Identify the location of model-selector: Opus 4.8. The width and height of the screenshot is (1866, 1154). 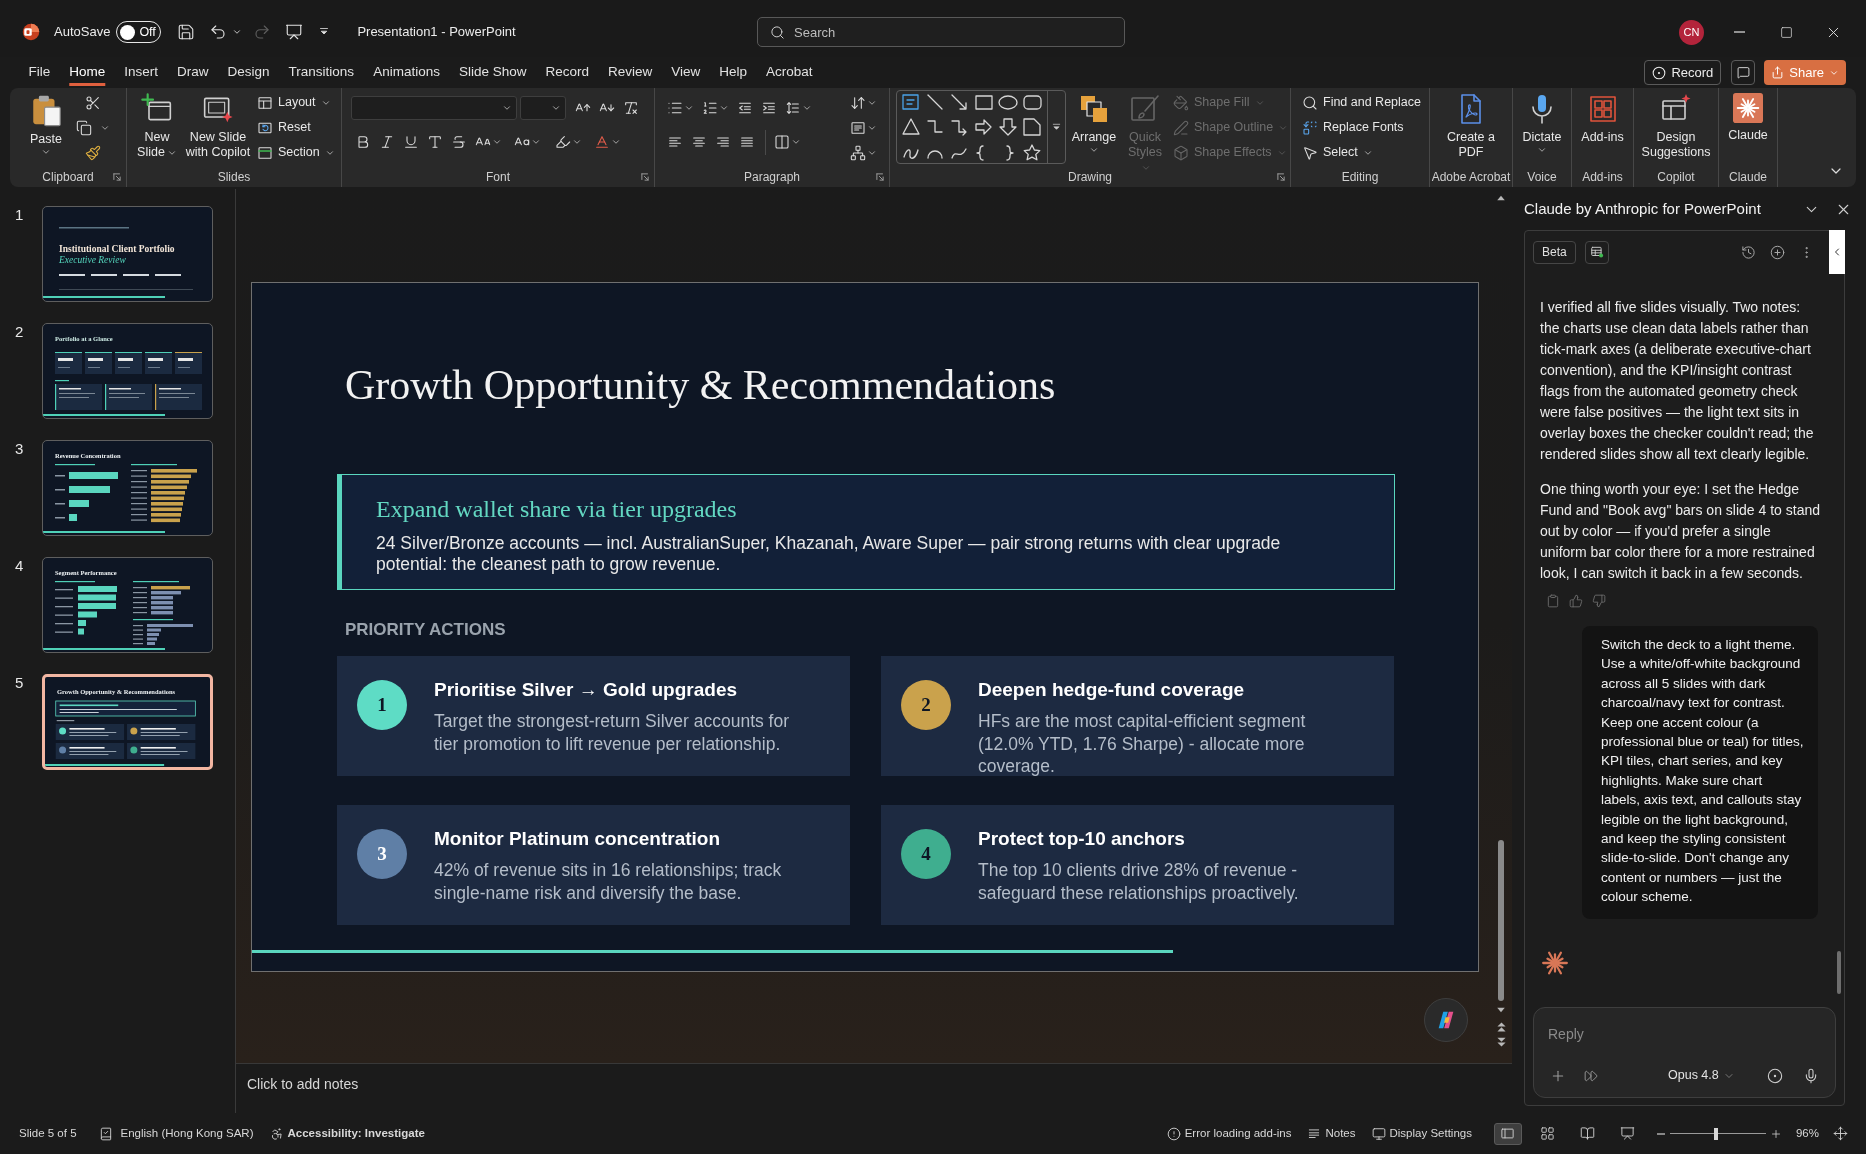
(1701, 1075).